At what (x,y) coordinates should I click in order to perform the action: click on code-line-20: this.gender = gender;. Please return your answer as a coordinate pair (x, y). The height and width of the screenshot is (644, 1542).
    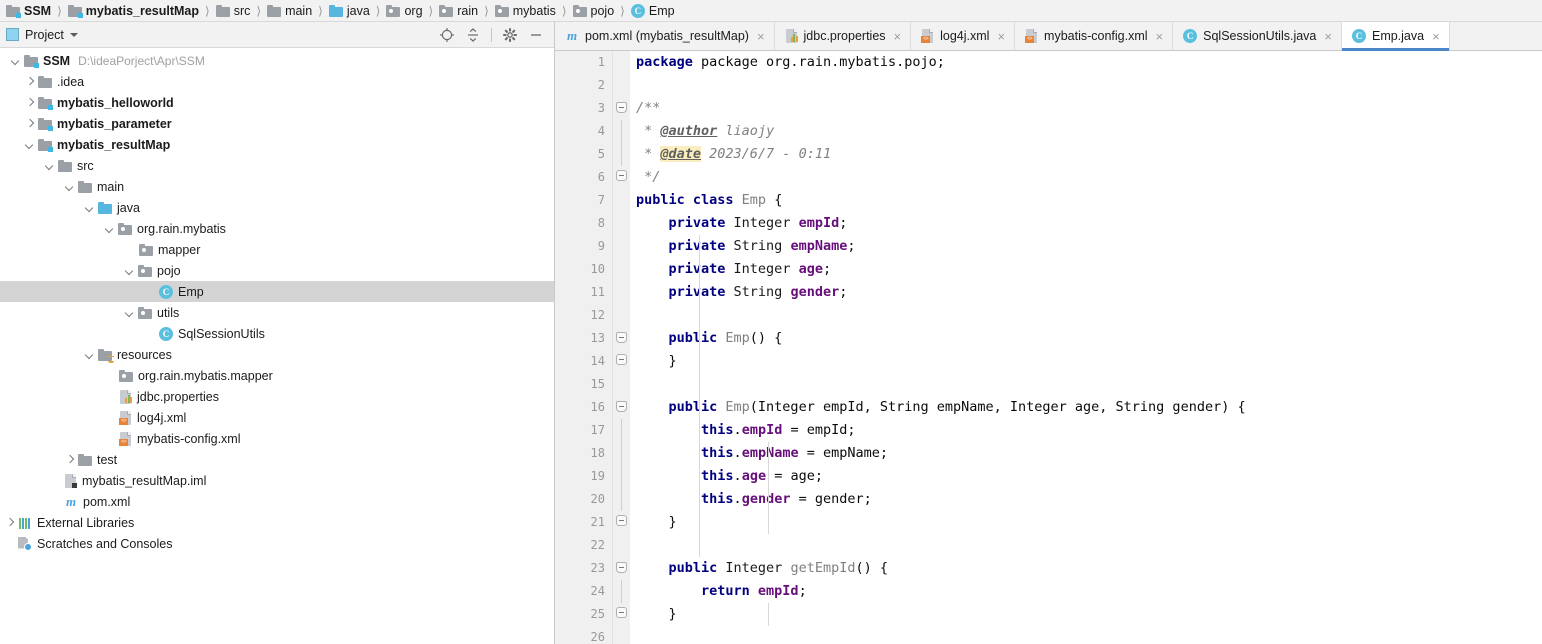
    Looking at the image, I should click on (754, 499).